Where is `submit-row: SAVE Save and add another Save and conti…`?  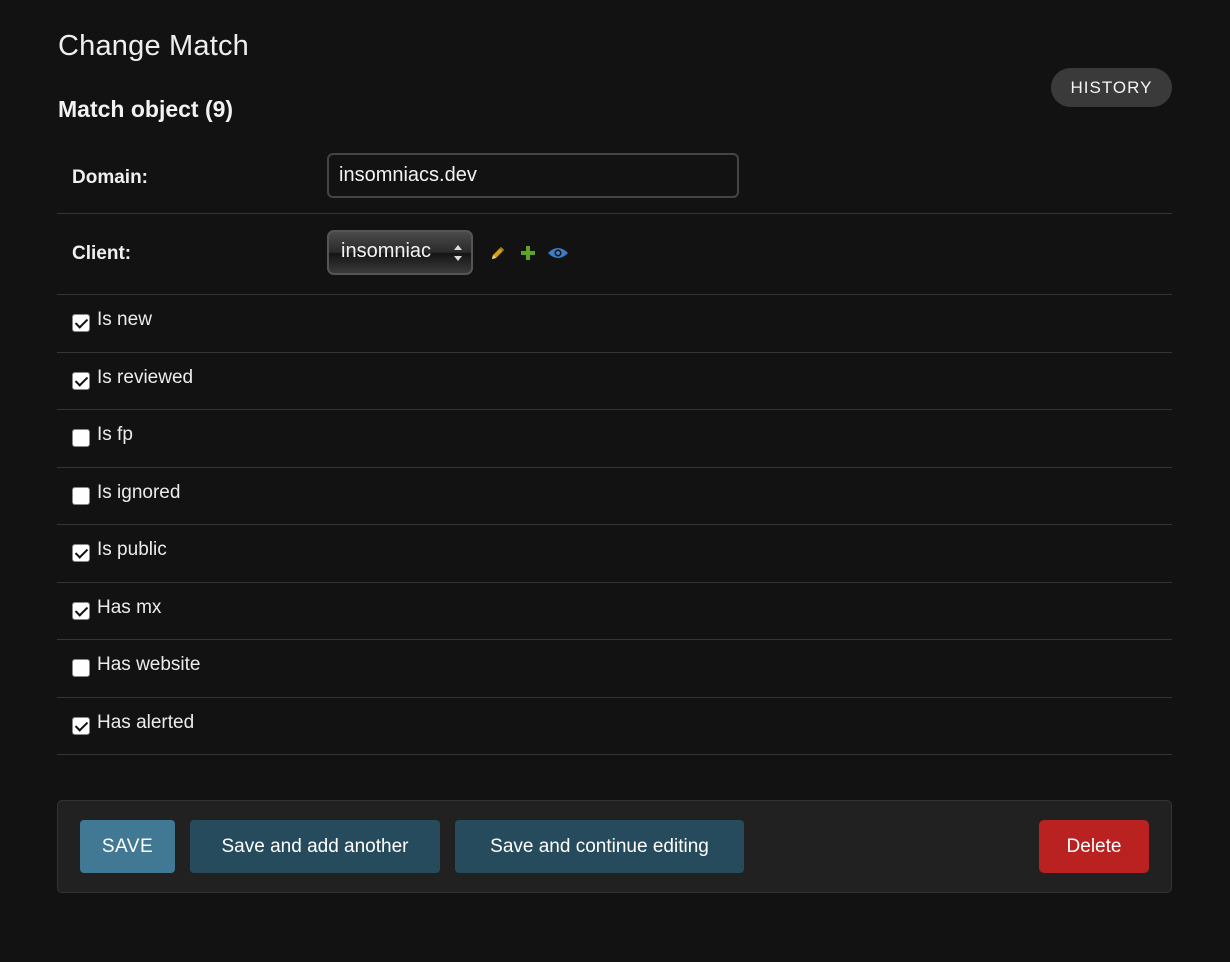
submit-row: SAVE Save and add another Save and conti… is located at coordinates (614, 846).